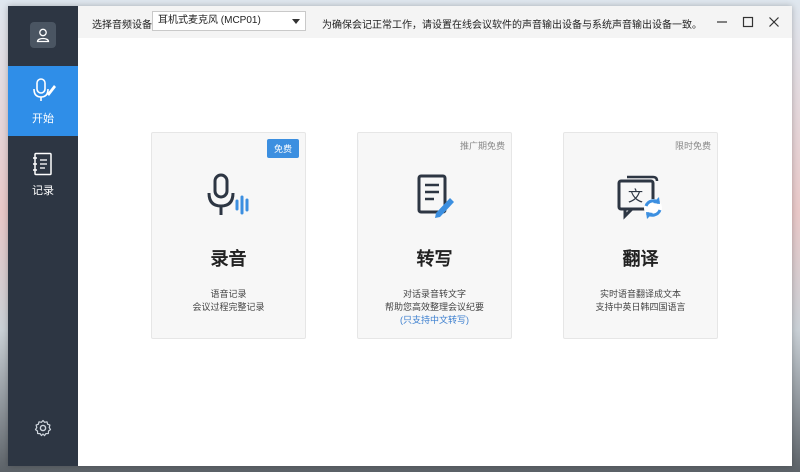 The image size is (800, 472). I want to click on card-description: 语音记录 会议过程完整记录, so click(228, 301).